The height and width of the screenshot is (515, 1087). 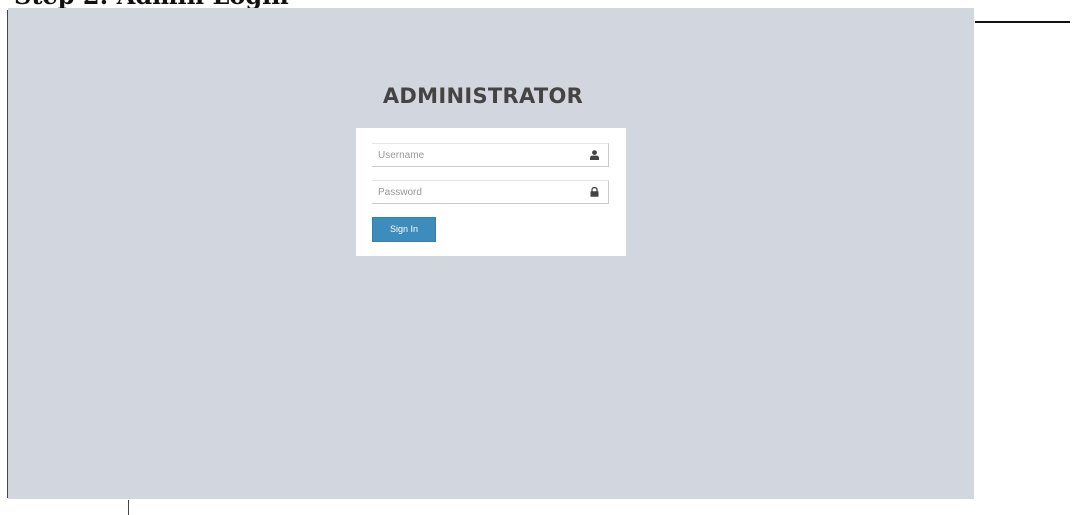 I want to click on password-field, so click(x=490, y=192).